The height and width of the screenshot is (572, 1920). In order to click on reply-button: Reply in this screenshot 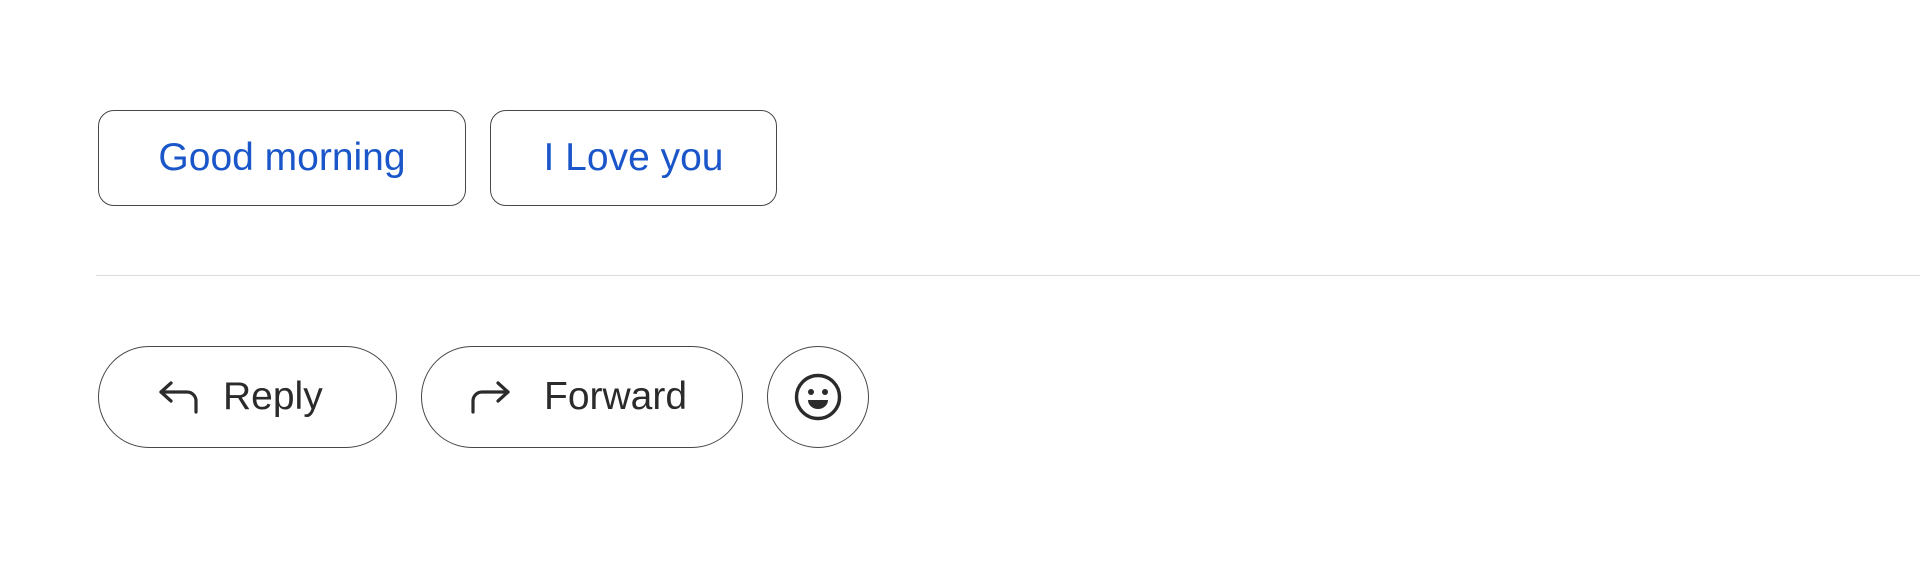, I will do `click(247, 397)`.